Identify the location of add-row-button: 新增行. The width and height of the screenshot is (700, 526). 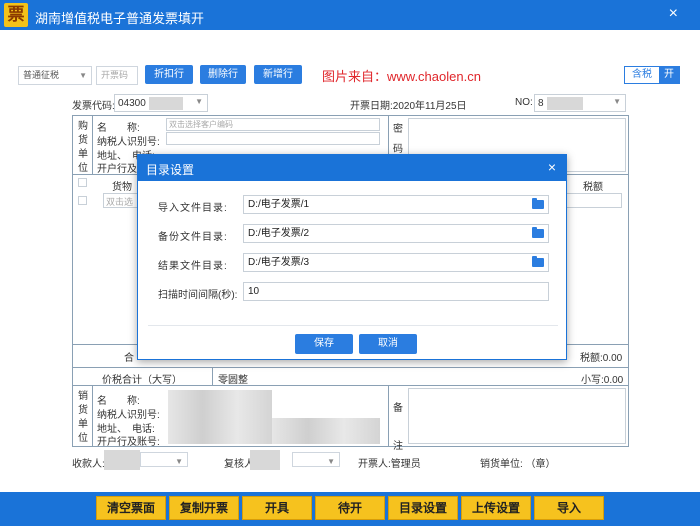
(278, 74).